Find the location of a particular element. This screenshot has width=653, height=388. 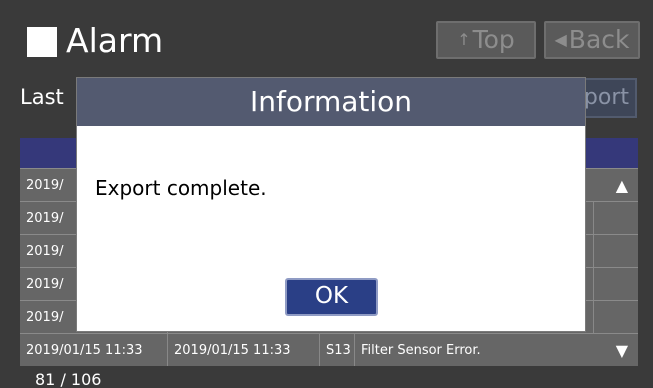

table-cell-occurred: 2019/01/15 11:33 is located at coordinates (94, 350).